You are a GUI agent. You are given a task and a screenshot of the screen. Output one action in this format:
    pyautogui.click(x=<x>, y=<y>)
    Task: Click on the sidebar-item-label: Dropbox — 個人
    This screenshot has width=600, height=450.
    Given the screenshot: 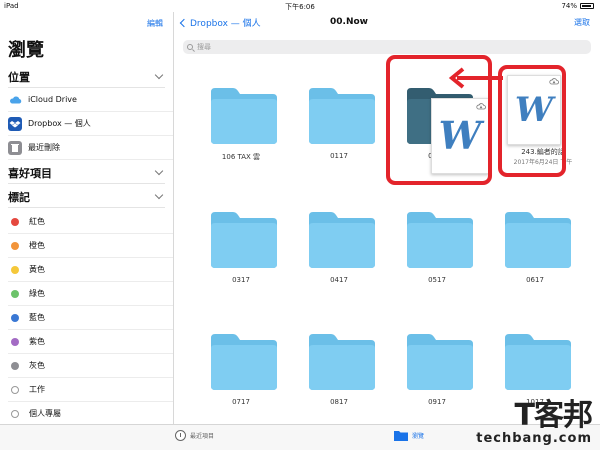 What is the action you would take?
    pyautogui.click(x=59, y=123)
    